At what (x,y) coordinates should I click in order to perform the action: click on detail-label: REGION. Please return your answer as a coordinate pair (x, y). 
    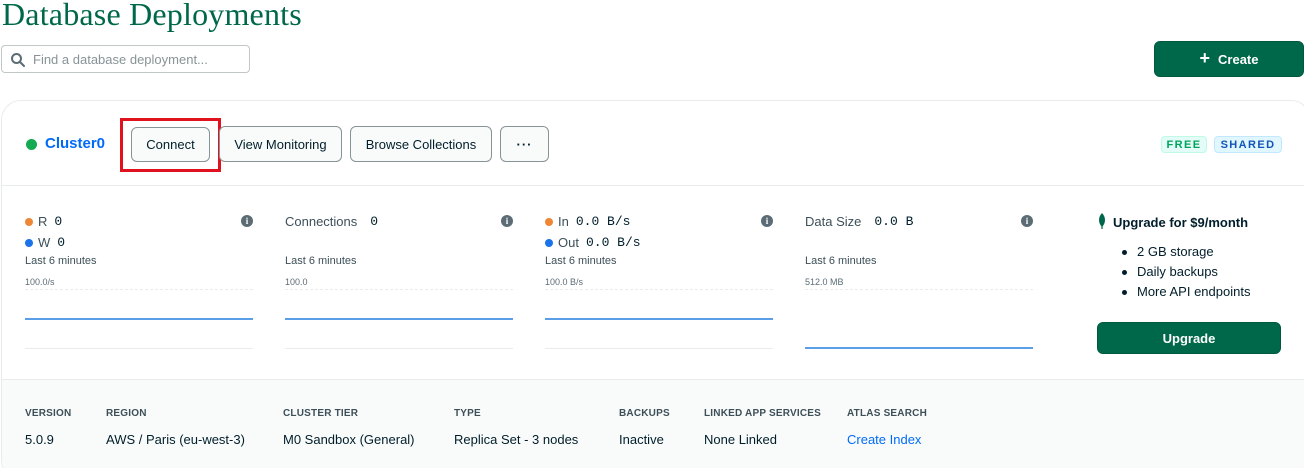
    Looking at the image, I should click on (126, 413).